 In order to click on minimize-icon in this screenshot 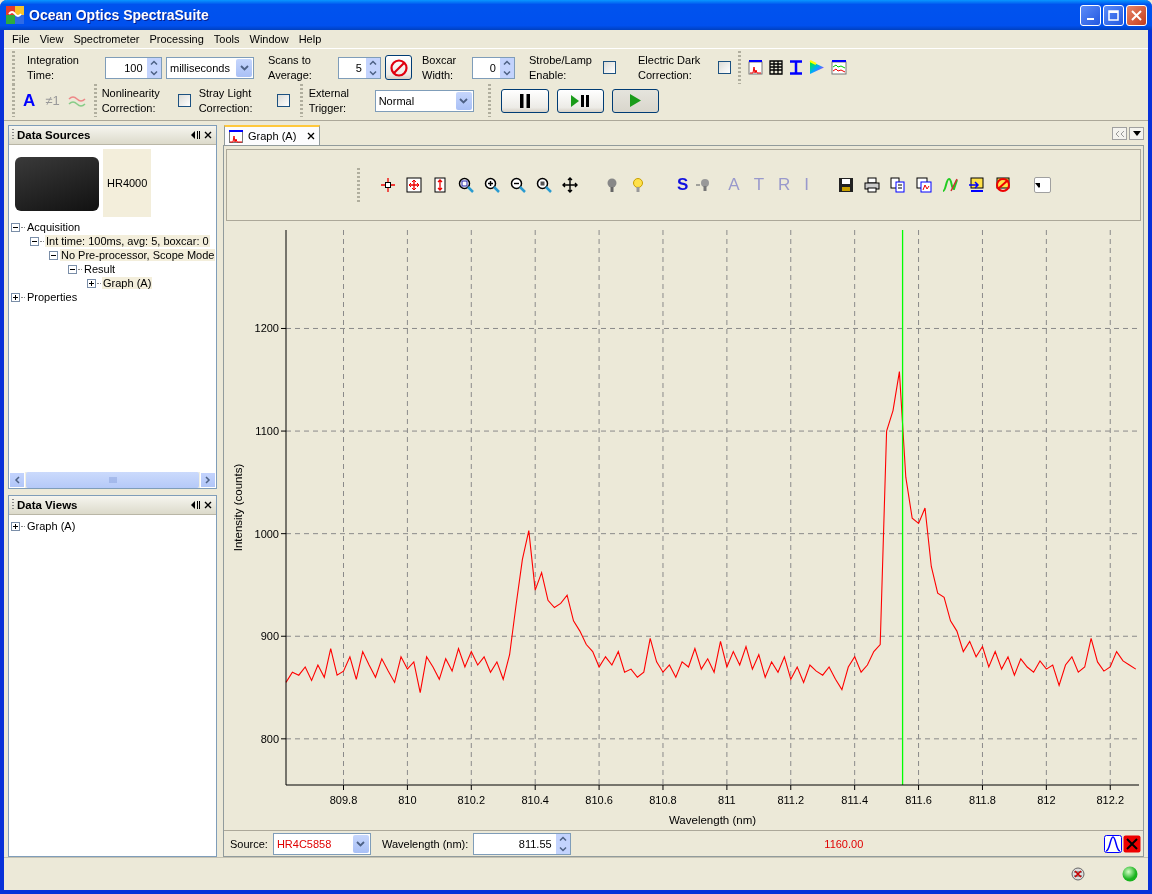, I will do `click(1090, 19)`.